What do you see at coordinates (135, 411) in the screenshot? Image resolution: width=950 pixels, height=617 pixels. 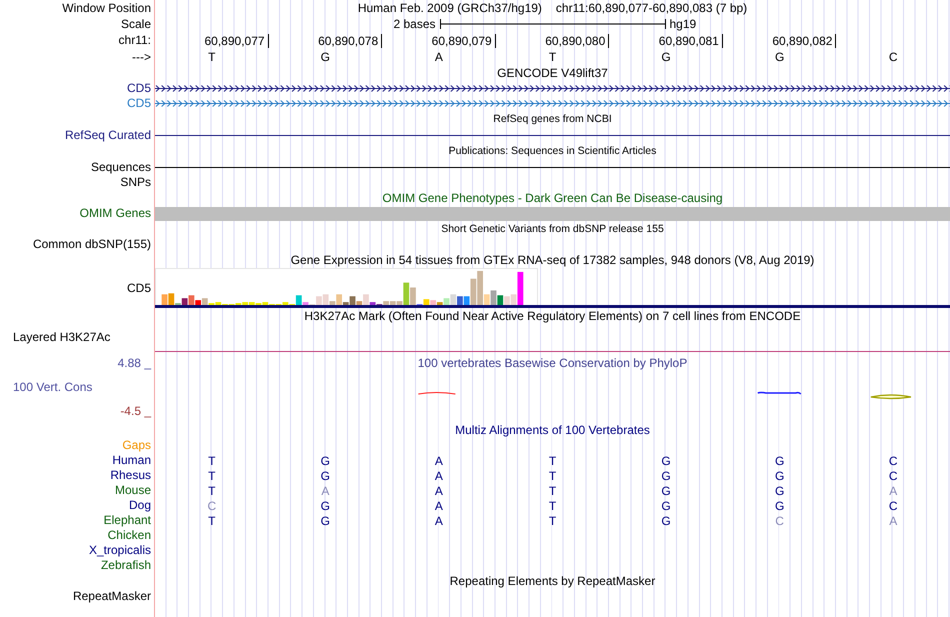 I see `axis-min-label: -4.5 _` at bounding box center [135, 411].